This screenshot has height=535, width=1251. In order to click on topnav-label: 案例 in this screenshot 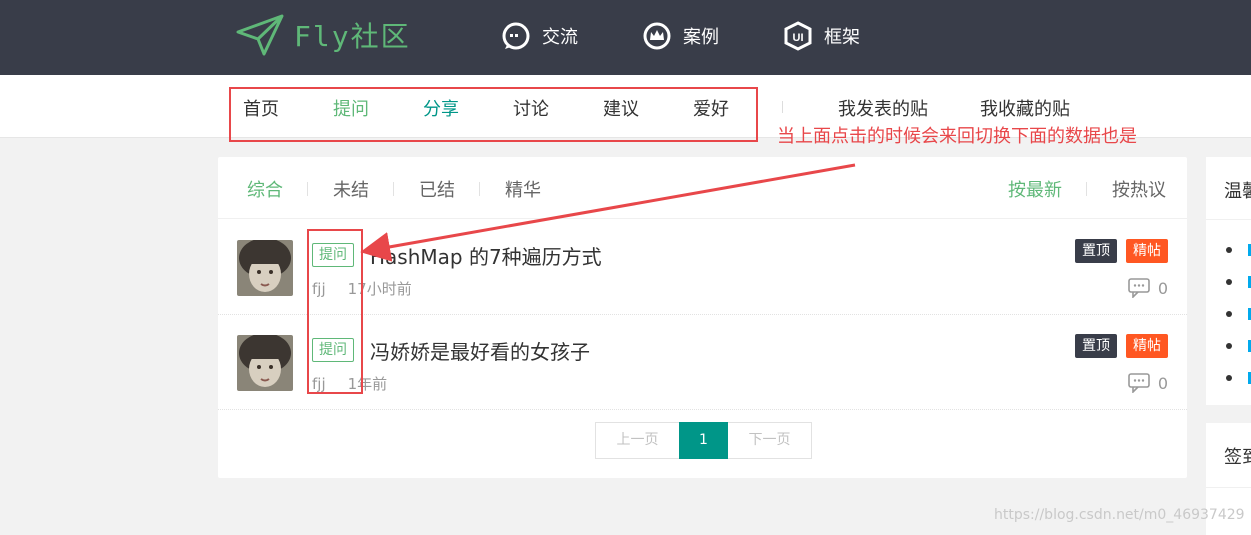, I will do `click(701, 37)`.